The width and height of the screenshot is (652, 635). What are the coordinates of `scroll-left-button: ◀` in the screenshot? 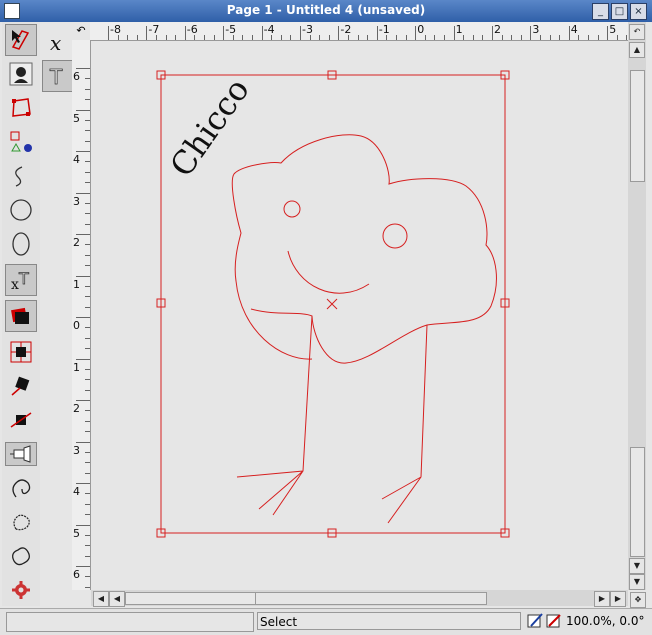 It's located at (101, 599).